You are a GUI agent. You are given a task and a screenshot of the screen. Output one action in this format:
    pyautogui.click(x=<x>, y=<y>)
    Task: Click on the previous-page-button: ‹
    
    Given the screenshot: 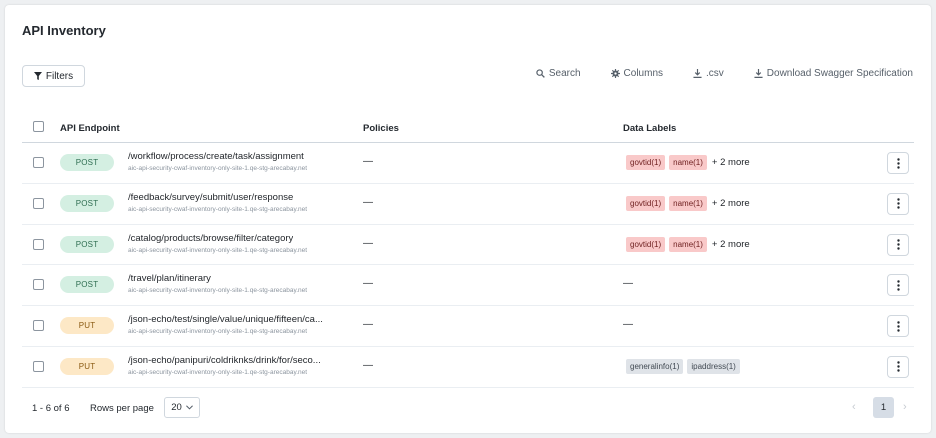 What is the action you would take?
    pyautogui.click(x=854, y=407)
    